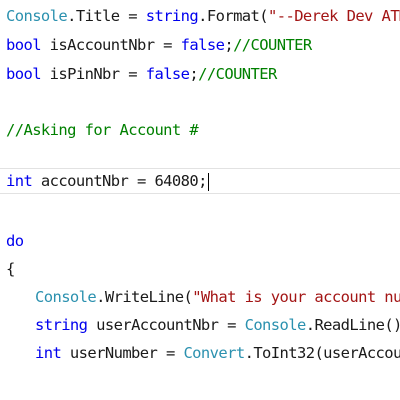 The height and width of the screenshot is (400, 400). What do you see at coordinates (349, 325) in the screenshot?
I see `token-member: ReadLine` at bounding box center [349, 325].